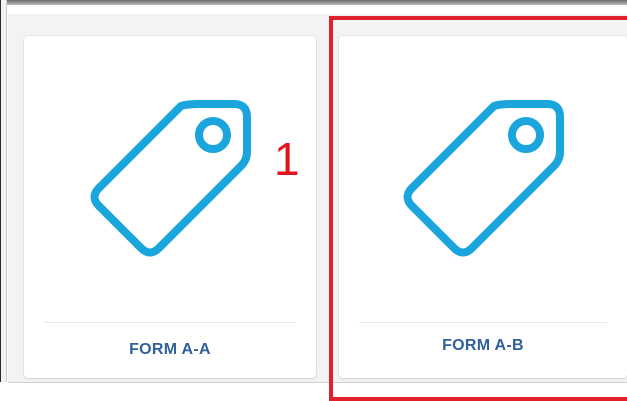 This screenshot has height=401, width=627. I want to click on window-frame-top, so click(313, 2).